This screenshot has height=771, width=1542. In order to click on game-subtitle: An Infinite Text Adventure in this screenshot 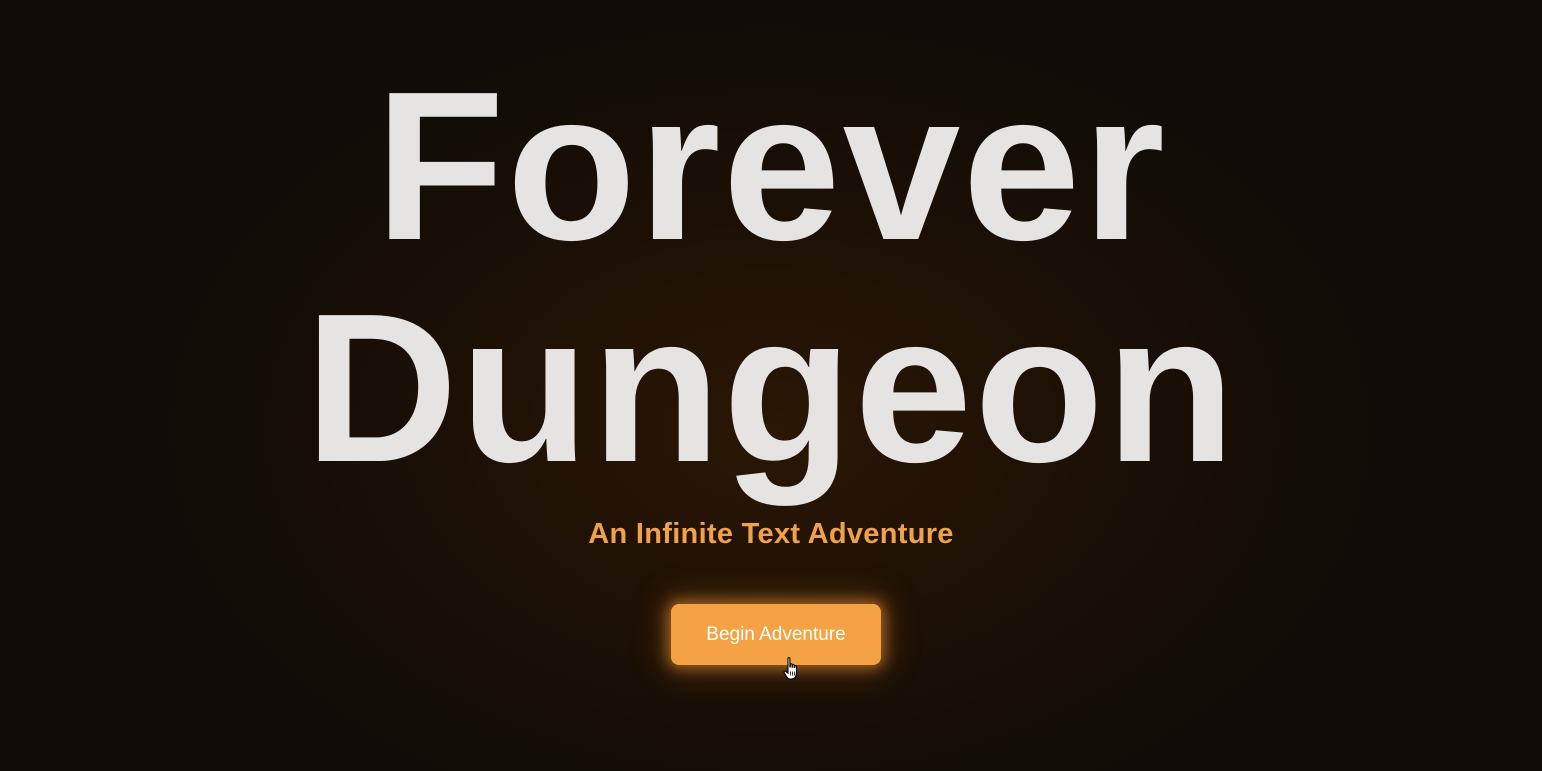, I will do `click(771, 534)`.